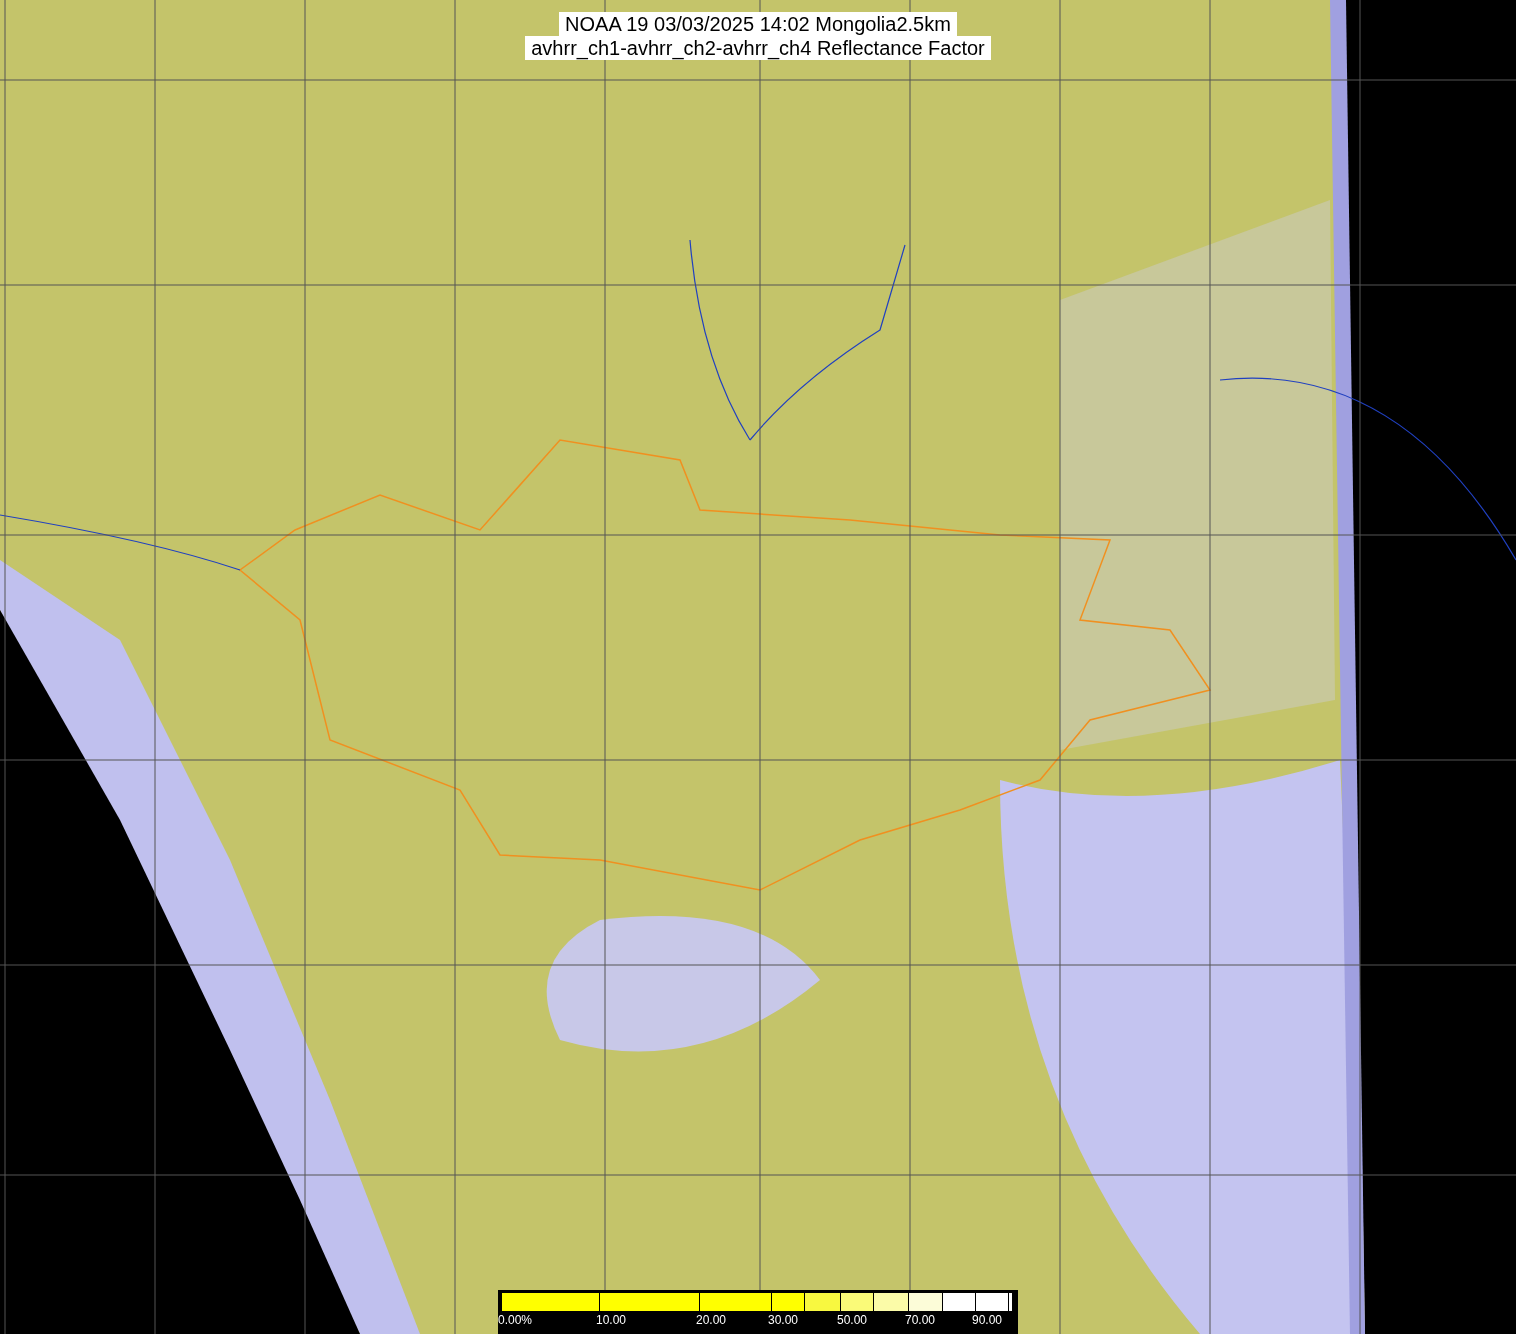 Image resolution: width=1516 pixels, height=1334 pixels. What do you see at coordinates (920, 1320) in the screenshot?
I see `colorbar-label: 70.00` at bounding box center [920, 1320].